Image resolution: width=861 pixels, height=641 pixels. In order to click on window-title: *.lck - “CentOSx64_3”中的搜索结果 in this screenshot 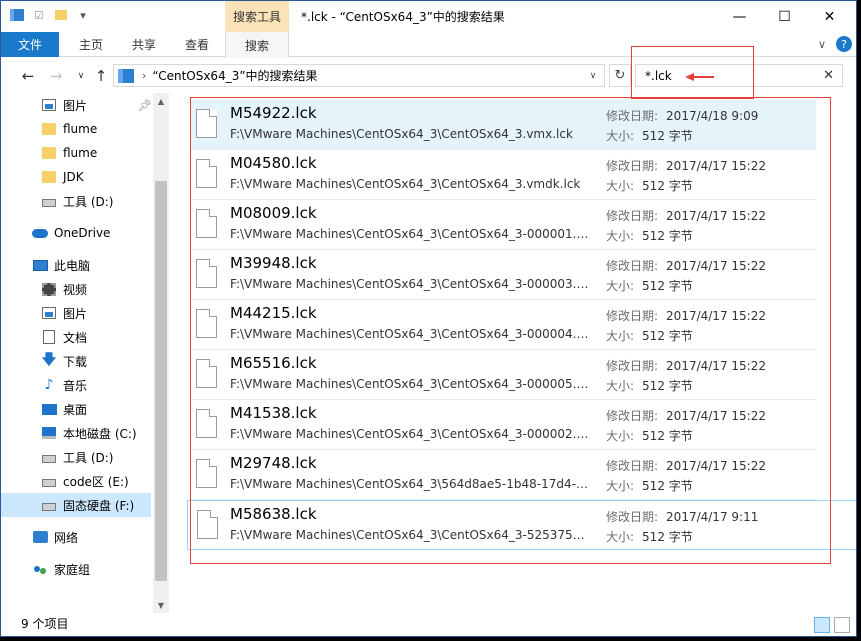, I will do `click(403, 17)`.